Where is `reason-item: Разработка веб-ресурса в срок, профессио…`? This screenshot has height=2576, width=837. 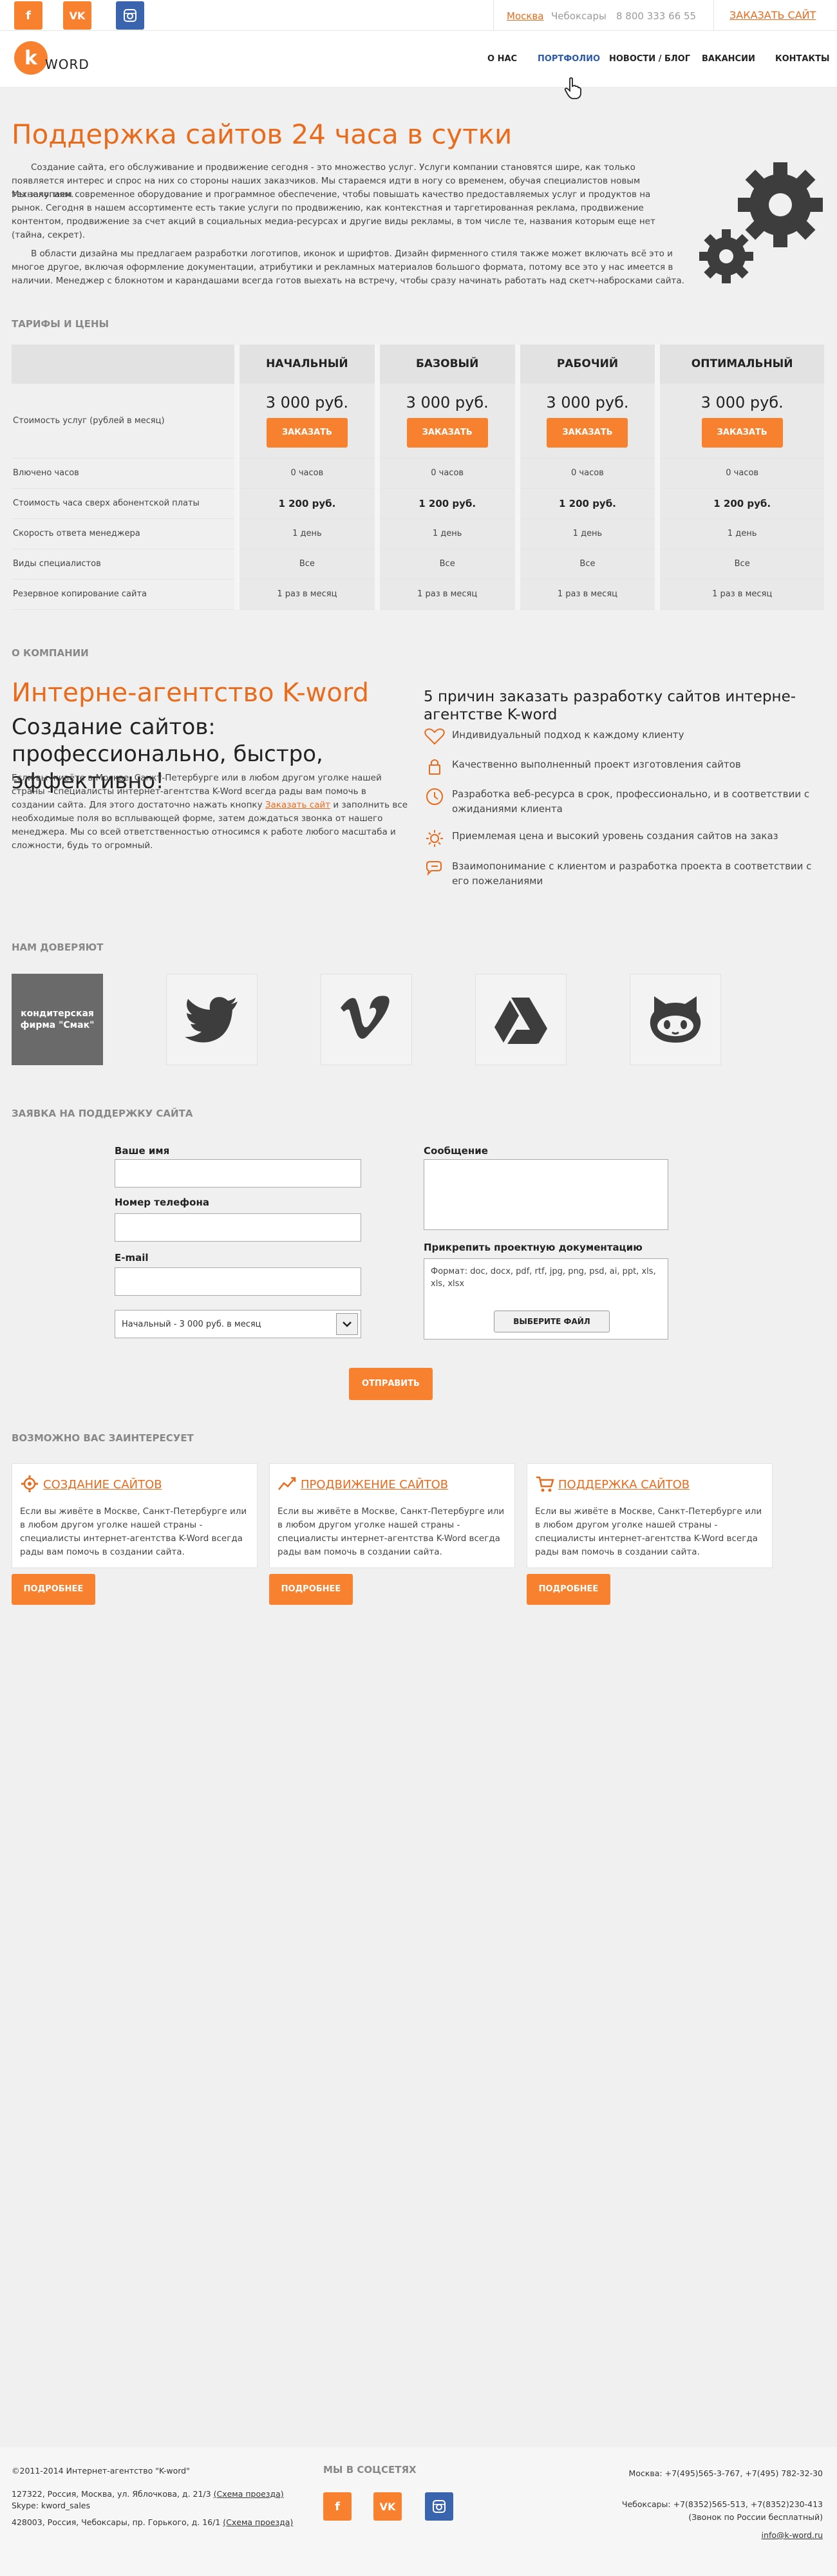
reason-item: Разработка веб-ресурса в срок, профессио… is located at coordinates (623, 802).